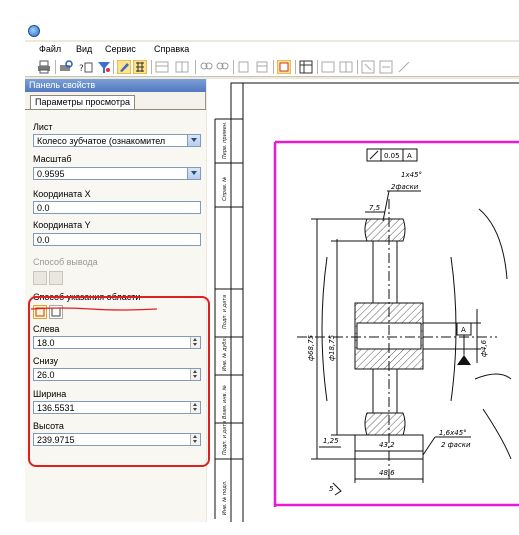  Describe the element at coordinates (50, 49) in the screenshot. I see `menu-file: Файл` at that location.